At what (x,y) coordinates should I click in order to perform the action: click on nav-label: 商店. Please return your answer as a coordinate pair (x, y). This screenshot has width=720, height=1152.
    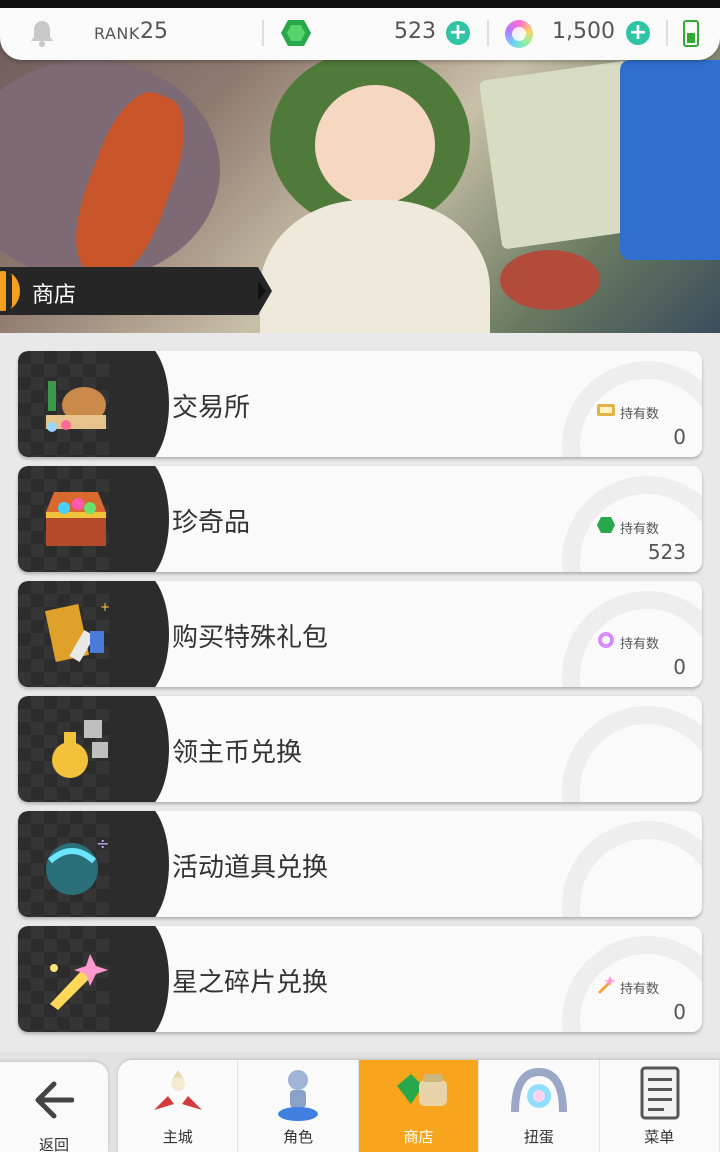
    Looking at the image, I should click on (418, 1137).